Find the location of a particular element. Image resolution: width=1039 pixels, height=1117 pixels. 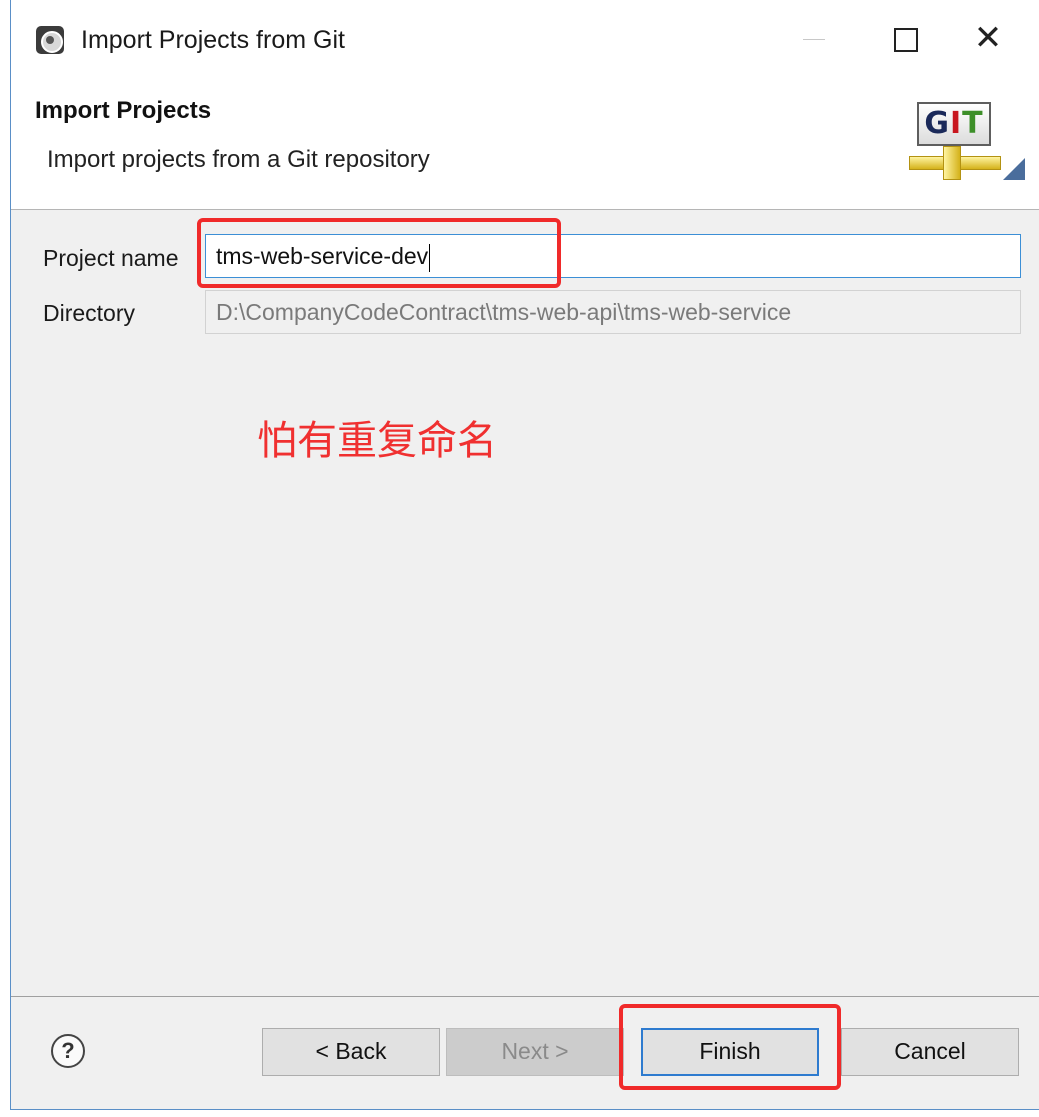

project-name-label: Project name is located at coordinates (111, 258).